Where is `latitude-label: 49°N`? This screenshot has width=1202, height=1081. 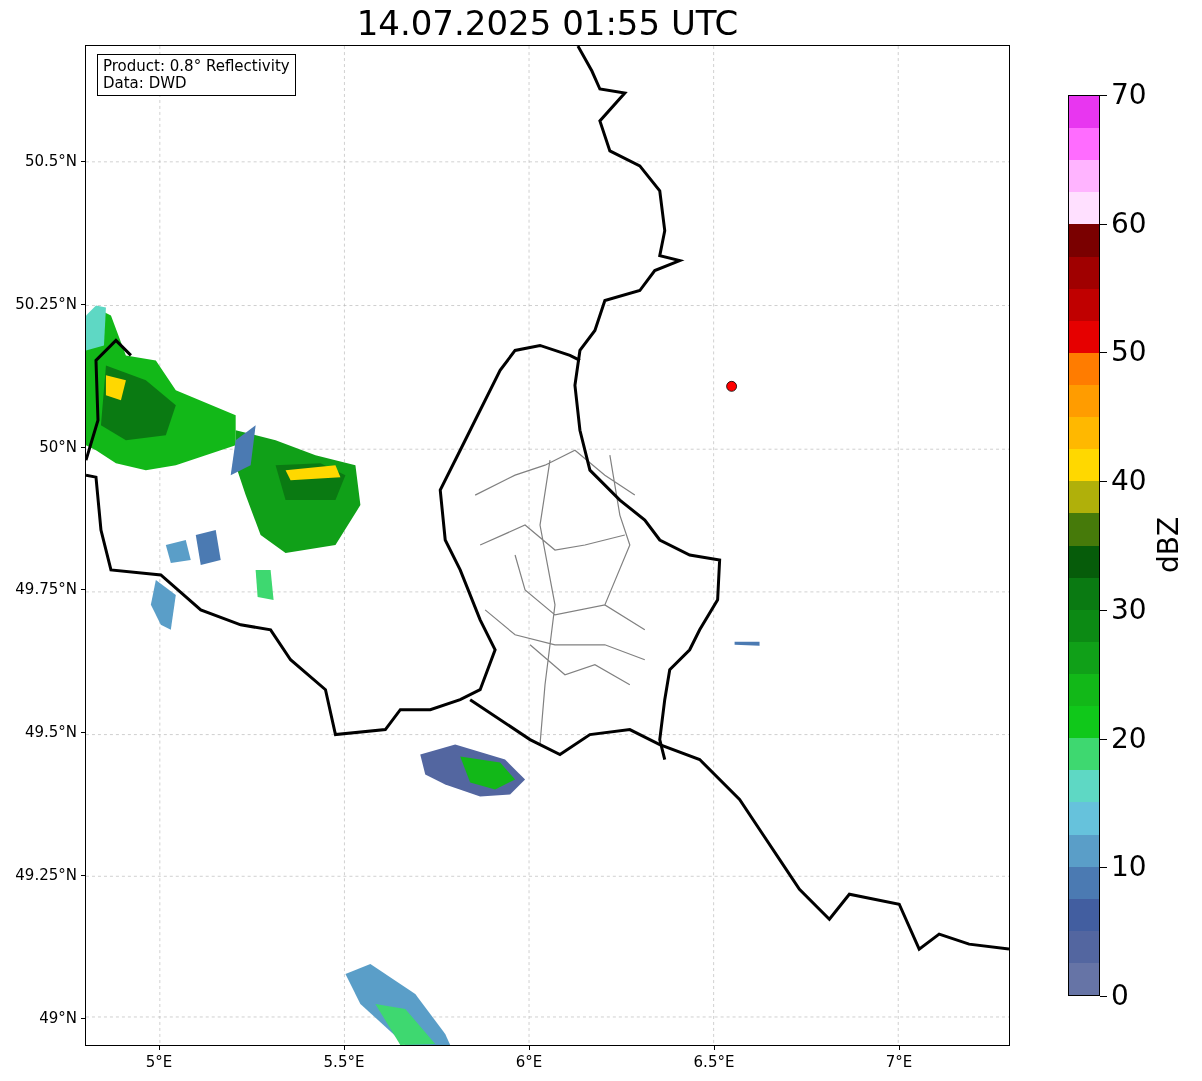 latitude-label: 49°N is located at coordinates (58, 1017).